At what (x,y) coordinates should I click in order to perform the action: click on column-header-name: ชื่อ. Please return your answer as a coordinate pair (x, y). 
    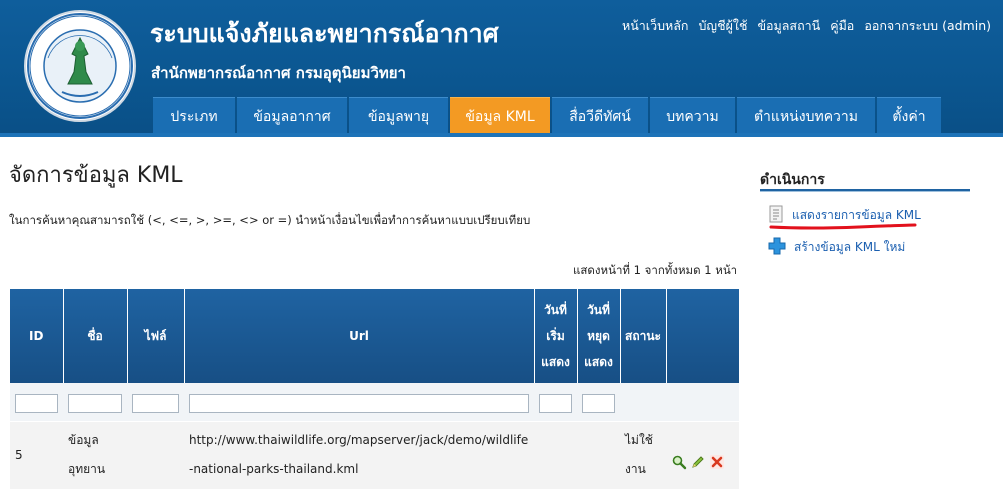
    Looking at the image, I should click on (95, 336).